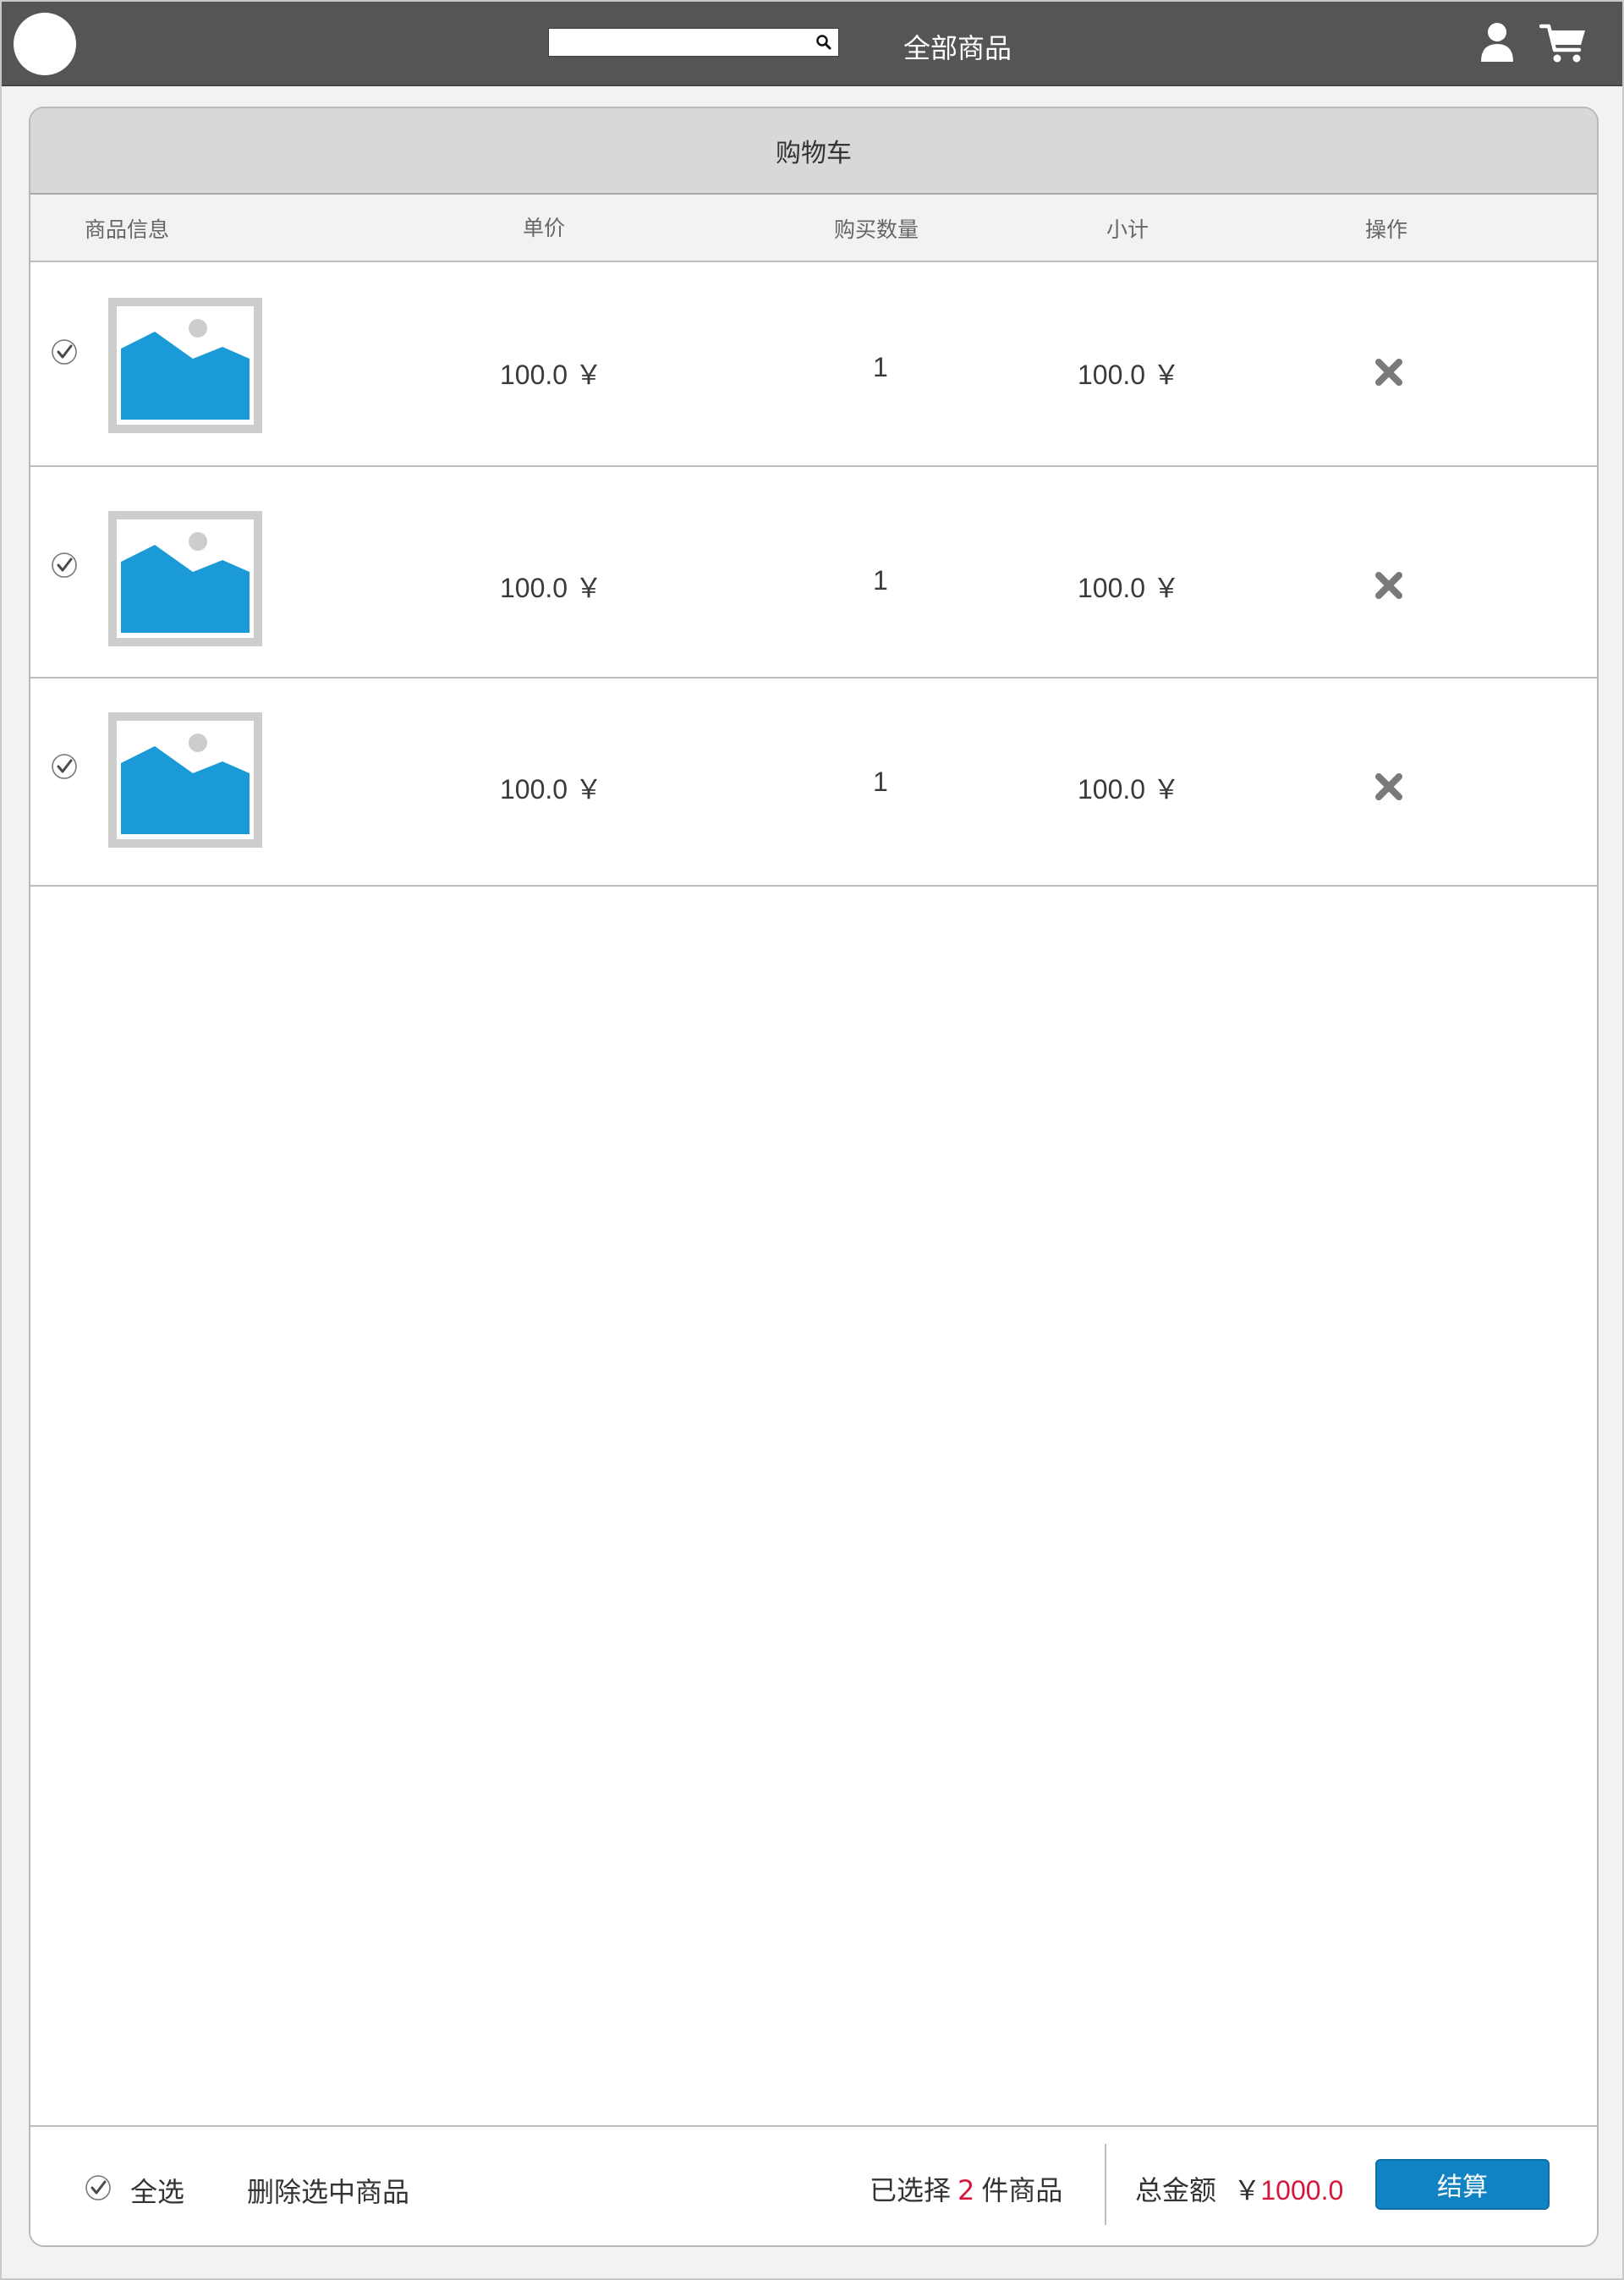  What do you see at coordinates (1176, 2190) in the screenshot?
I see `total-label: 总金额` at bounding box center [1176, 2190].